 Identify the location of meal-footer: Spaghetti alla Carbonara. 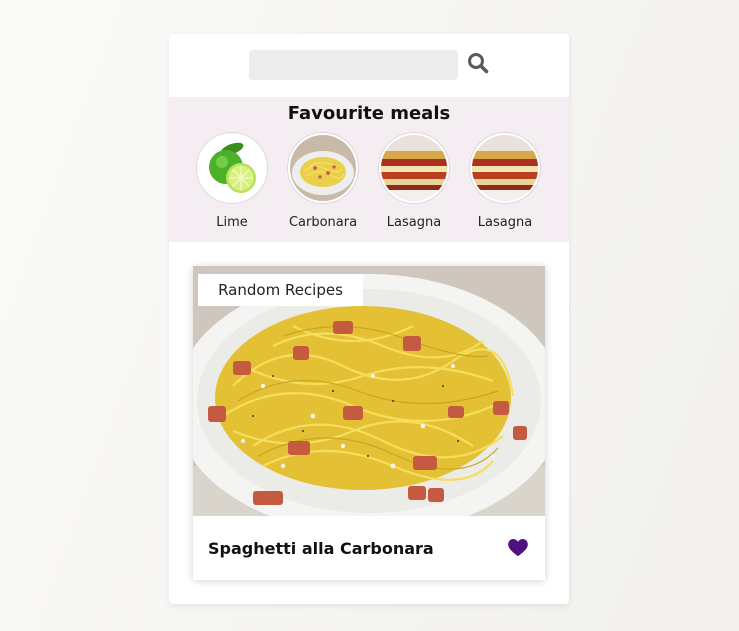
(369, 548).